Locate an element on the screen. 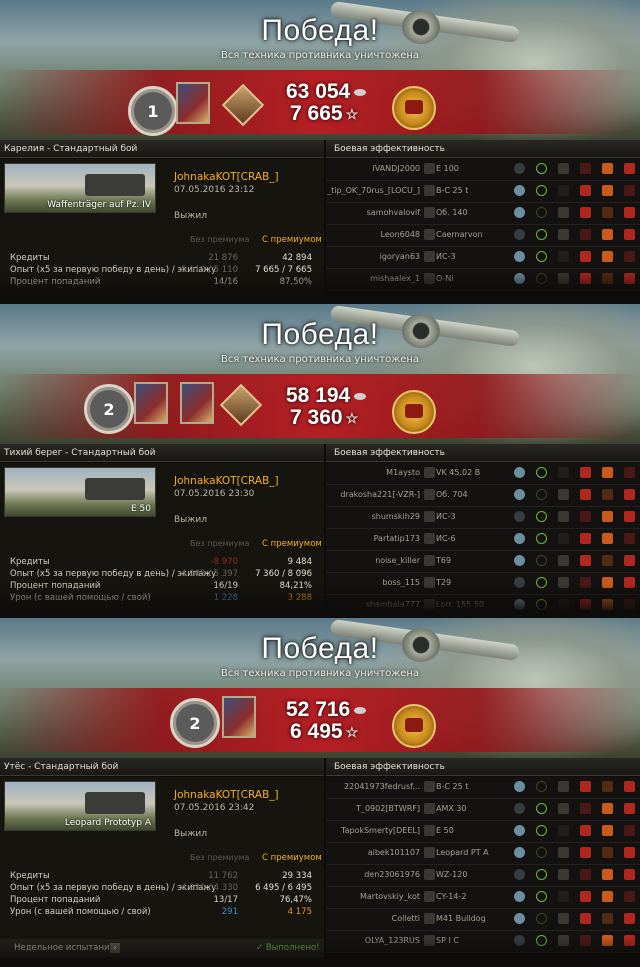 The image size is (640, 967). assist-icon is located at coordinates (541, 234).